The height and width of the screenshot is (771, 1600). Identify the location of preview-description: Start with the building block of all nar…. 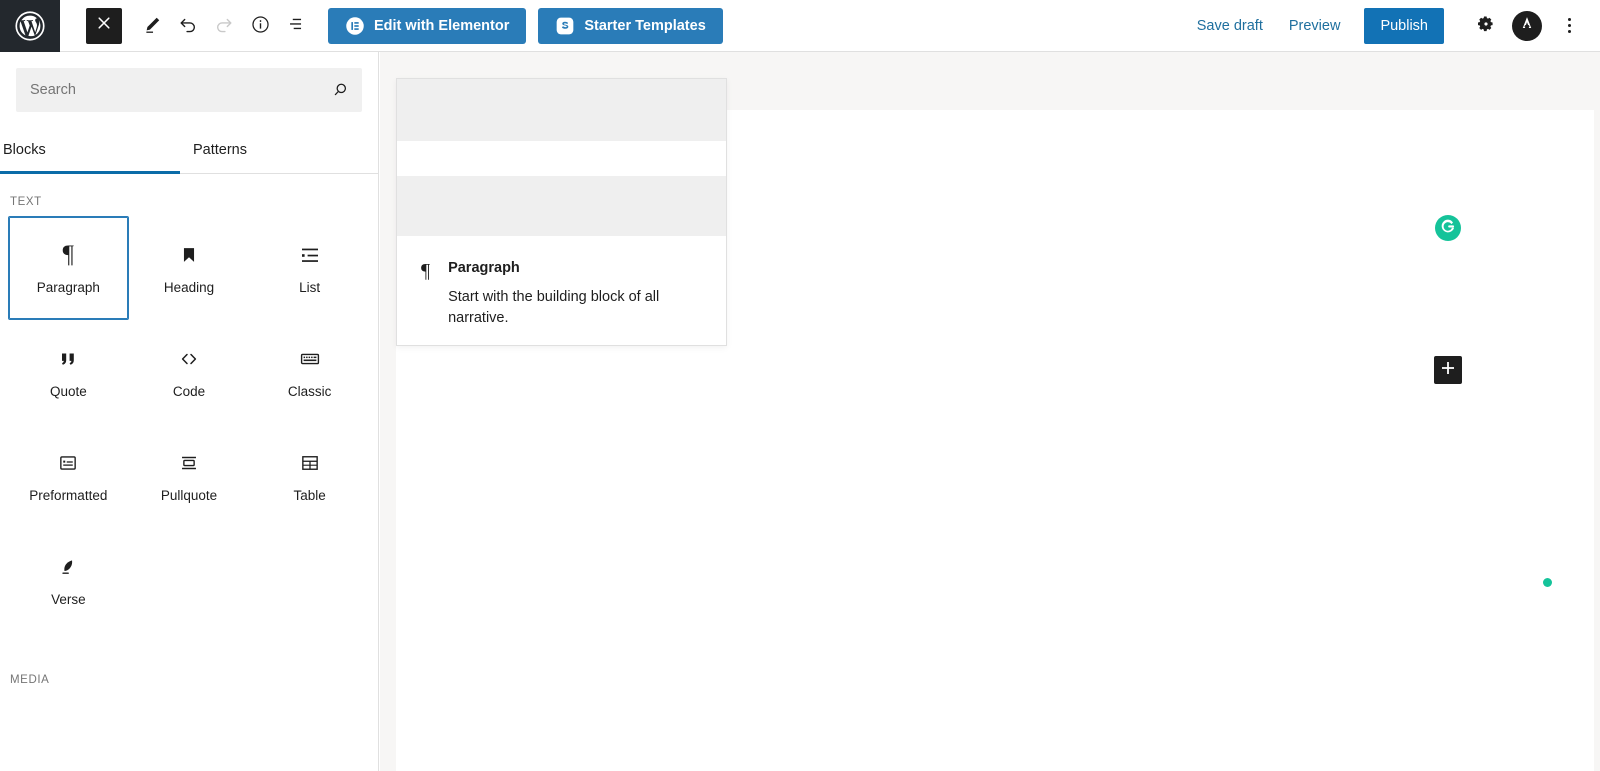
(554, 307).